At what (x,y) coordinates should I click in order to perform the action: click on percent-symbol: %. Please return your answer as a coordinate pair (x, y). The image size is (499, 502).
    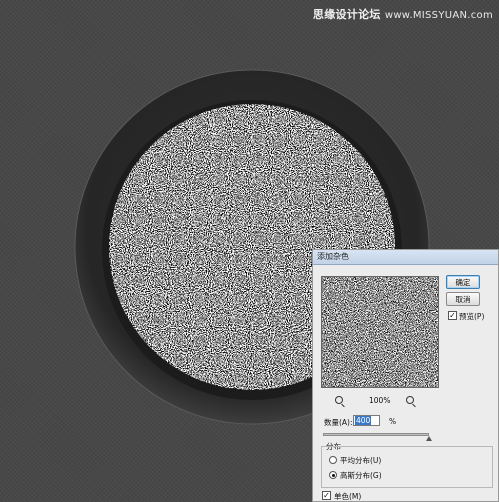
    Looking at the image, I should click on (393, 421).